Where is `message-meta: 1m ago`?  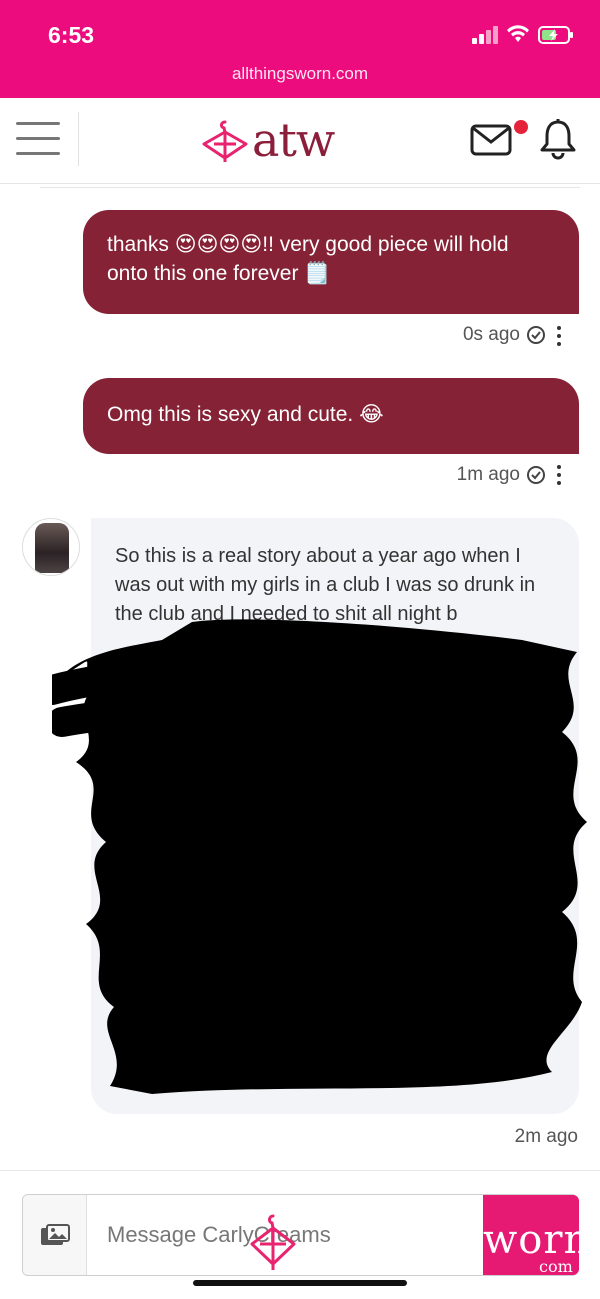 message-meta: 1m ago is located at coordinates (501, 475).